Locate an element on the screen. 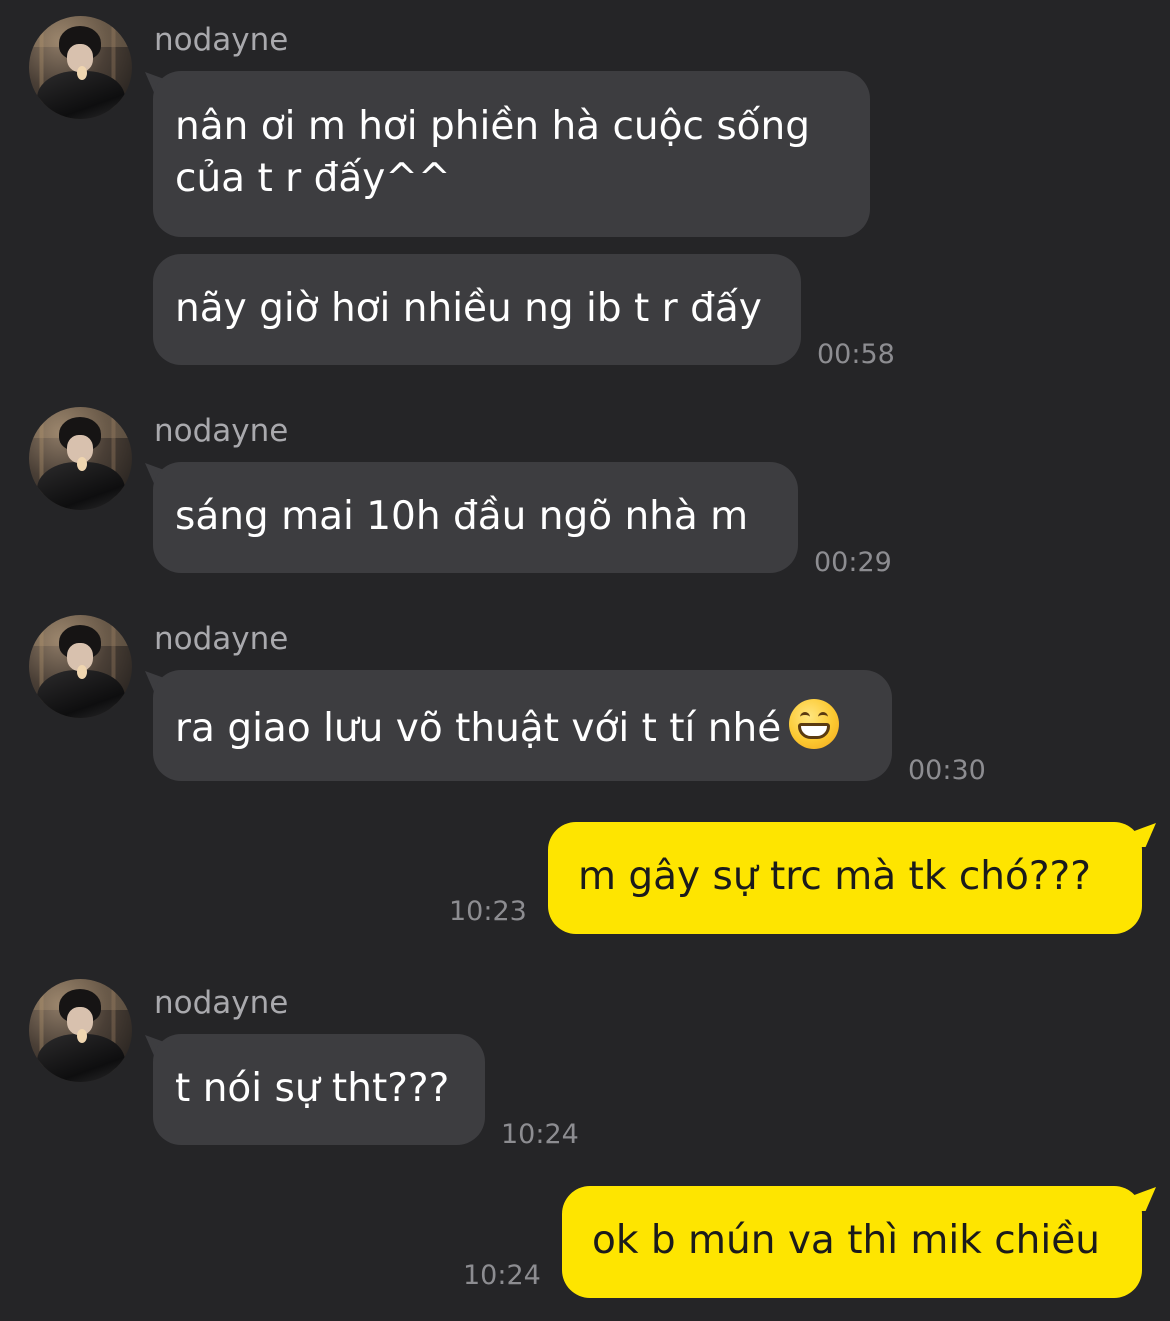 The height and width of the screenshot is (1321, 1170). message-timestamp: 00:30 is located at coordinates (947, 770).